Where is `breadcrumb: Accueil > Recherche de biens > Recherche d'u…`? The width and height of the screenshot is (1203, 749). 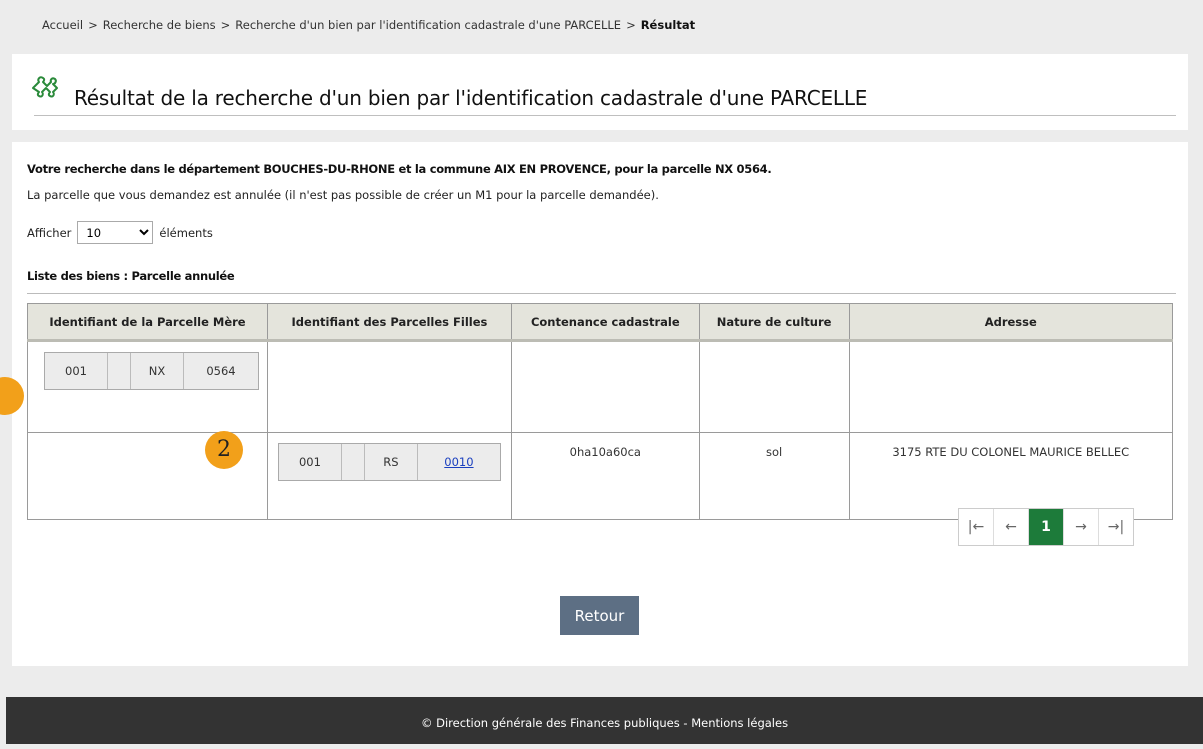
breadcrumb: Accueil > Recherche de biens > Recherche d'u… is located at coordinates (368, 25).